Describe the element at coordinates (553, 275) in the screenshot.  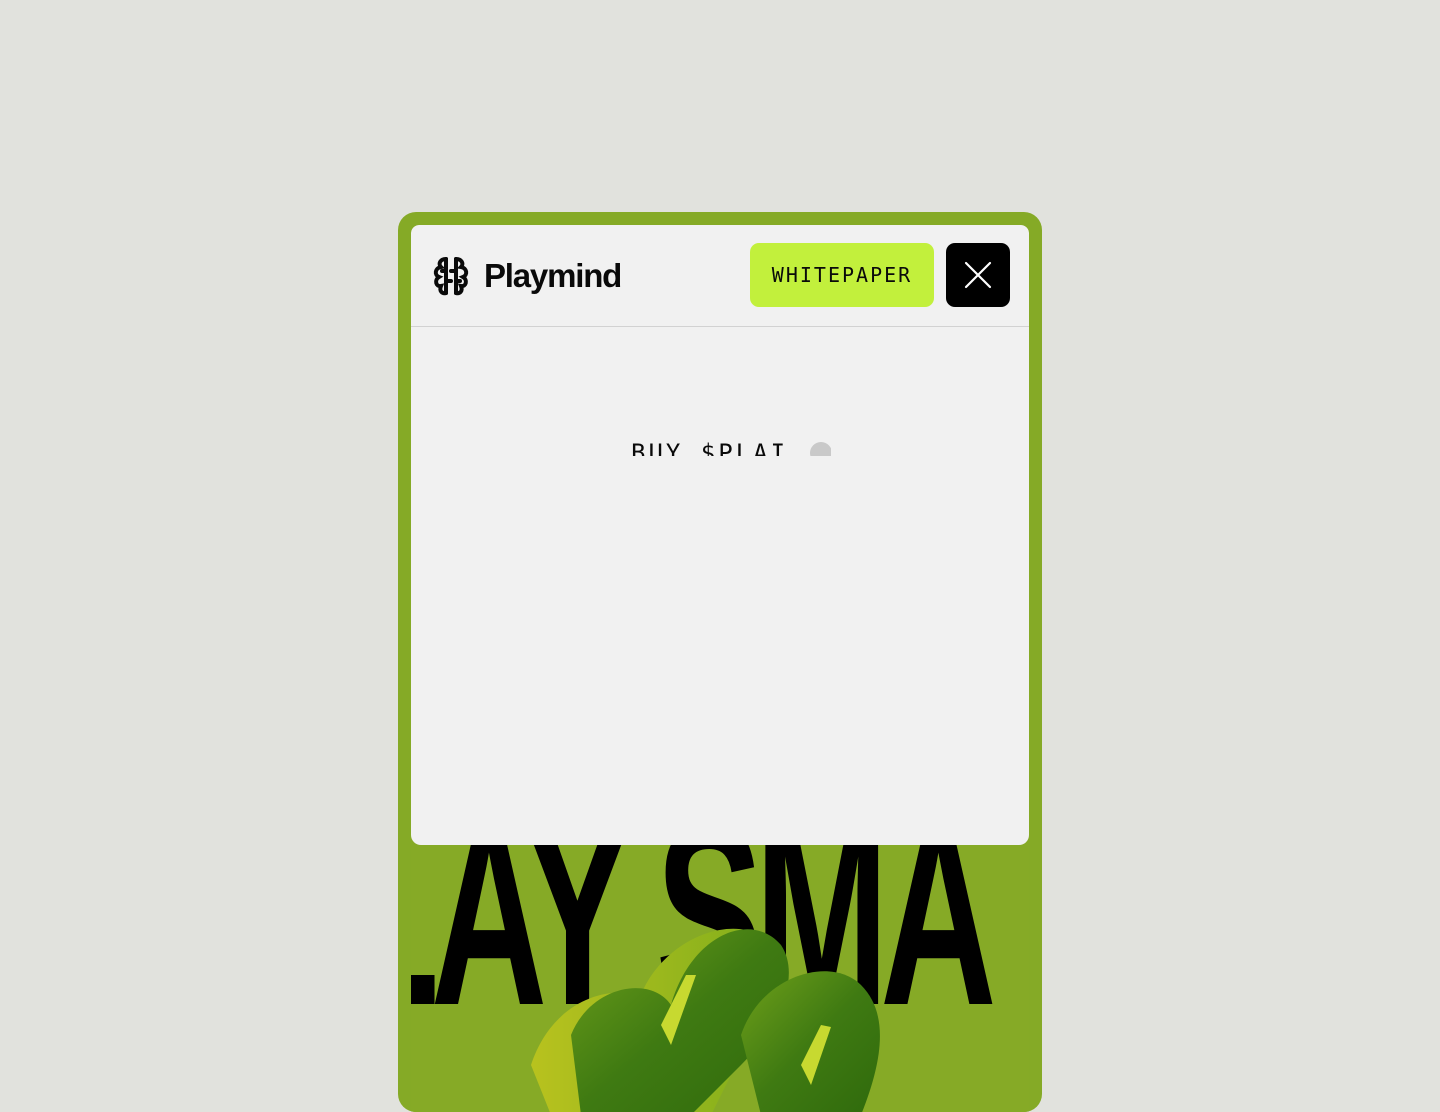
I see `brand-name: Playmind` at that location.